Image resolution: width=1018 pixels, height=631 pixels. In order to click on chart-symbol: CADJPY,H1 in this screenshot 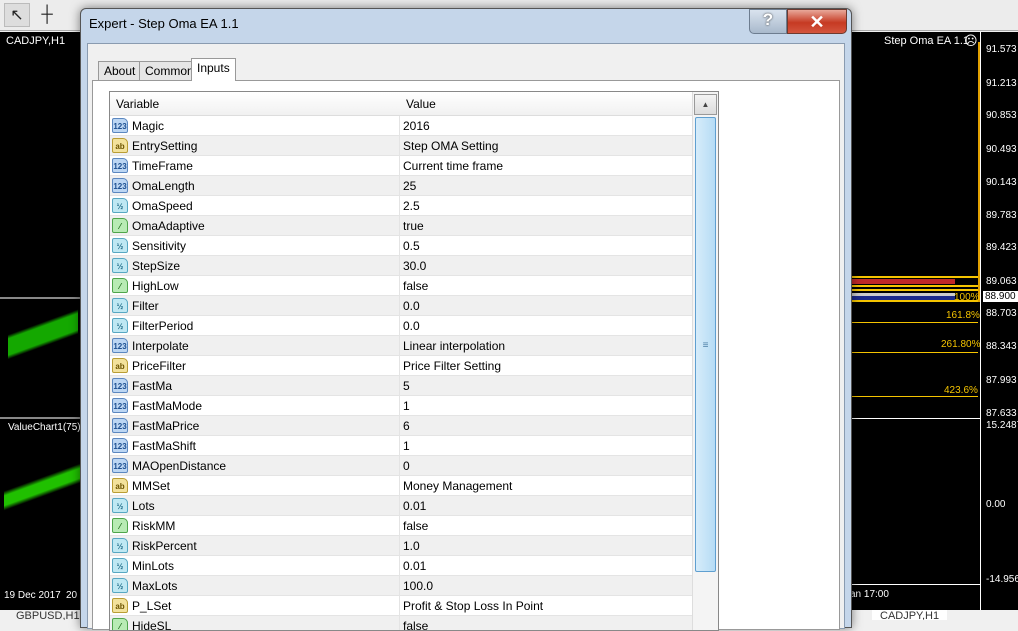, I will do `click(36, 41)`.